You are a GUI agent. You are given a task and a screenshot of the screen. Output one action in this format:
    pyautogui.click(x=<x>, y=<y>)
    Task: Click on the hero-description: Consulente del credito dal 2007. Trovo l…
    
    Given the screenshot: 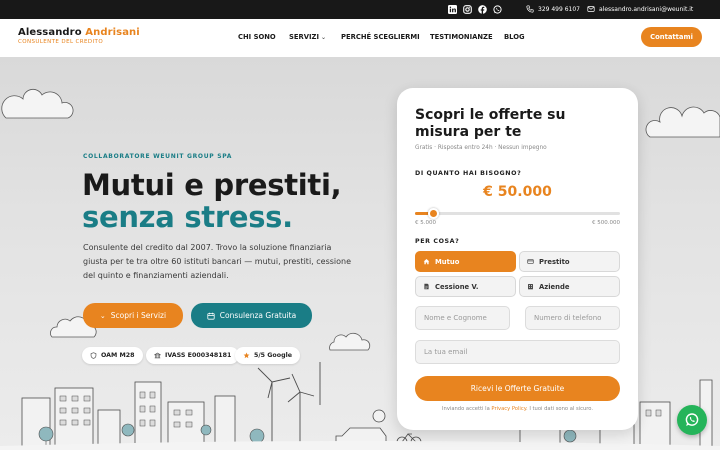 What is the action you would take?
    pyautogui.click(x=217, y=261)
    